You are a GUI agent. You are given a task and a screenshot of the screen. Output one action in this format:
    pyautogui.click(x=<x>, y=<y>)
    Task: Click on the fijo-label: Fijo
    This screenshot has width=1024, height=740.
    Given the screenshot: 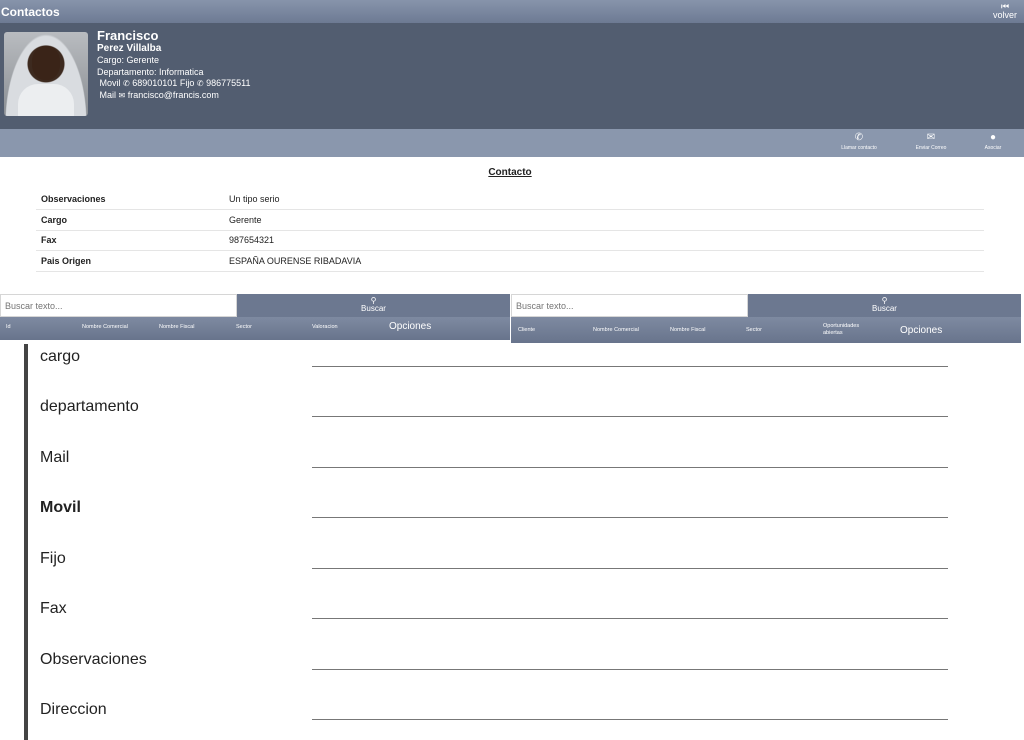 What is the action you would take?
    pyautogui.click(x=187, y=83)
    